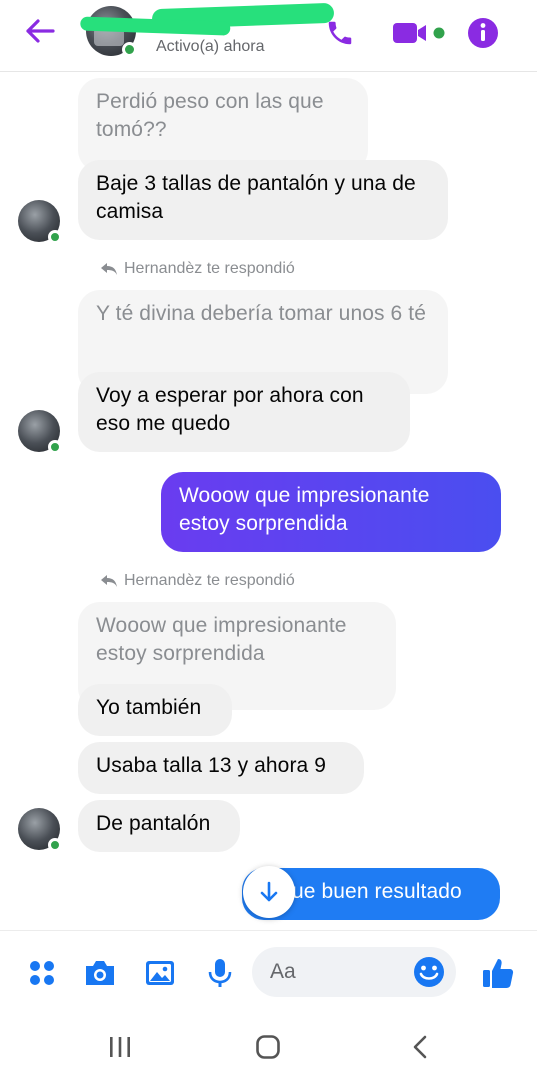  Describe the element at coordinates (268, 972) in the screenshot. I see `message-composer: Aa` at that location.